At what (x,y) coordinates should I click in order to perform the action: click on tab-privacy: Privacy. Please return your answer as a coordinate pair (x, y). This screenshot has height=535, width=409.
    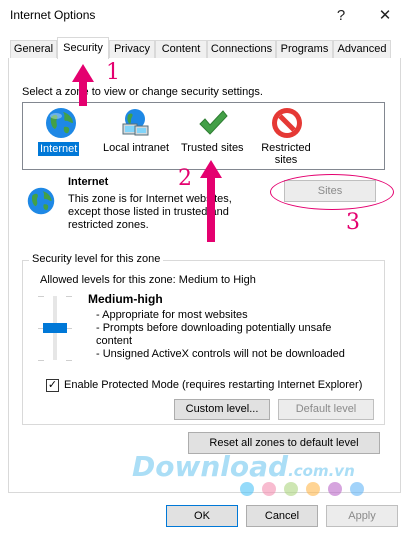
    Looking at the image, I should click on (132, 49).